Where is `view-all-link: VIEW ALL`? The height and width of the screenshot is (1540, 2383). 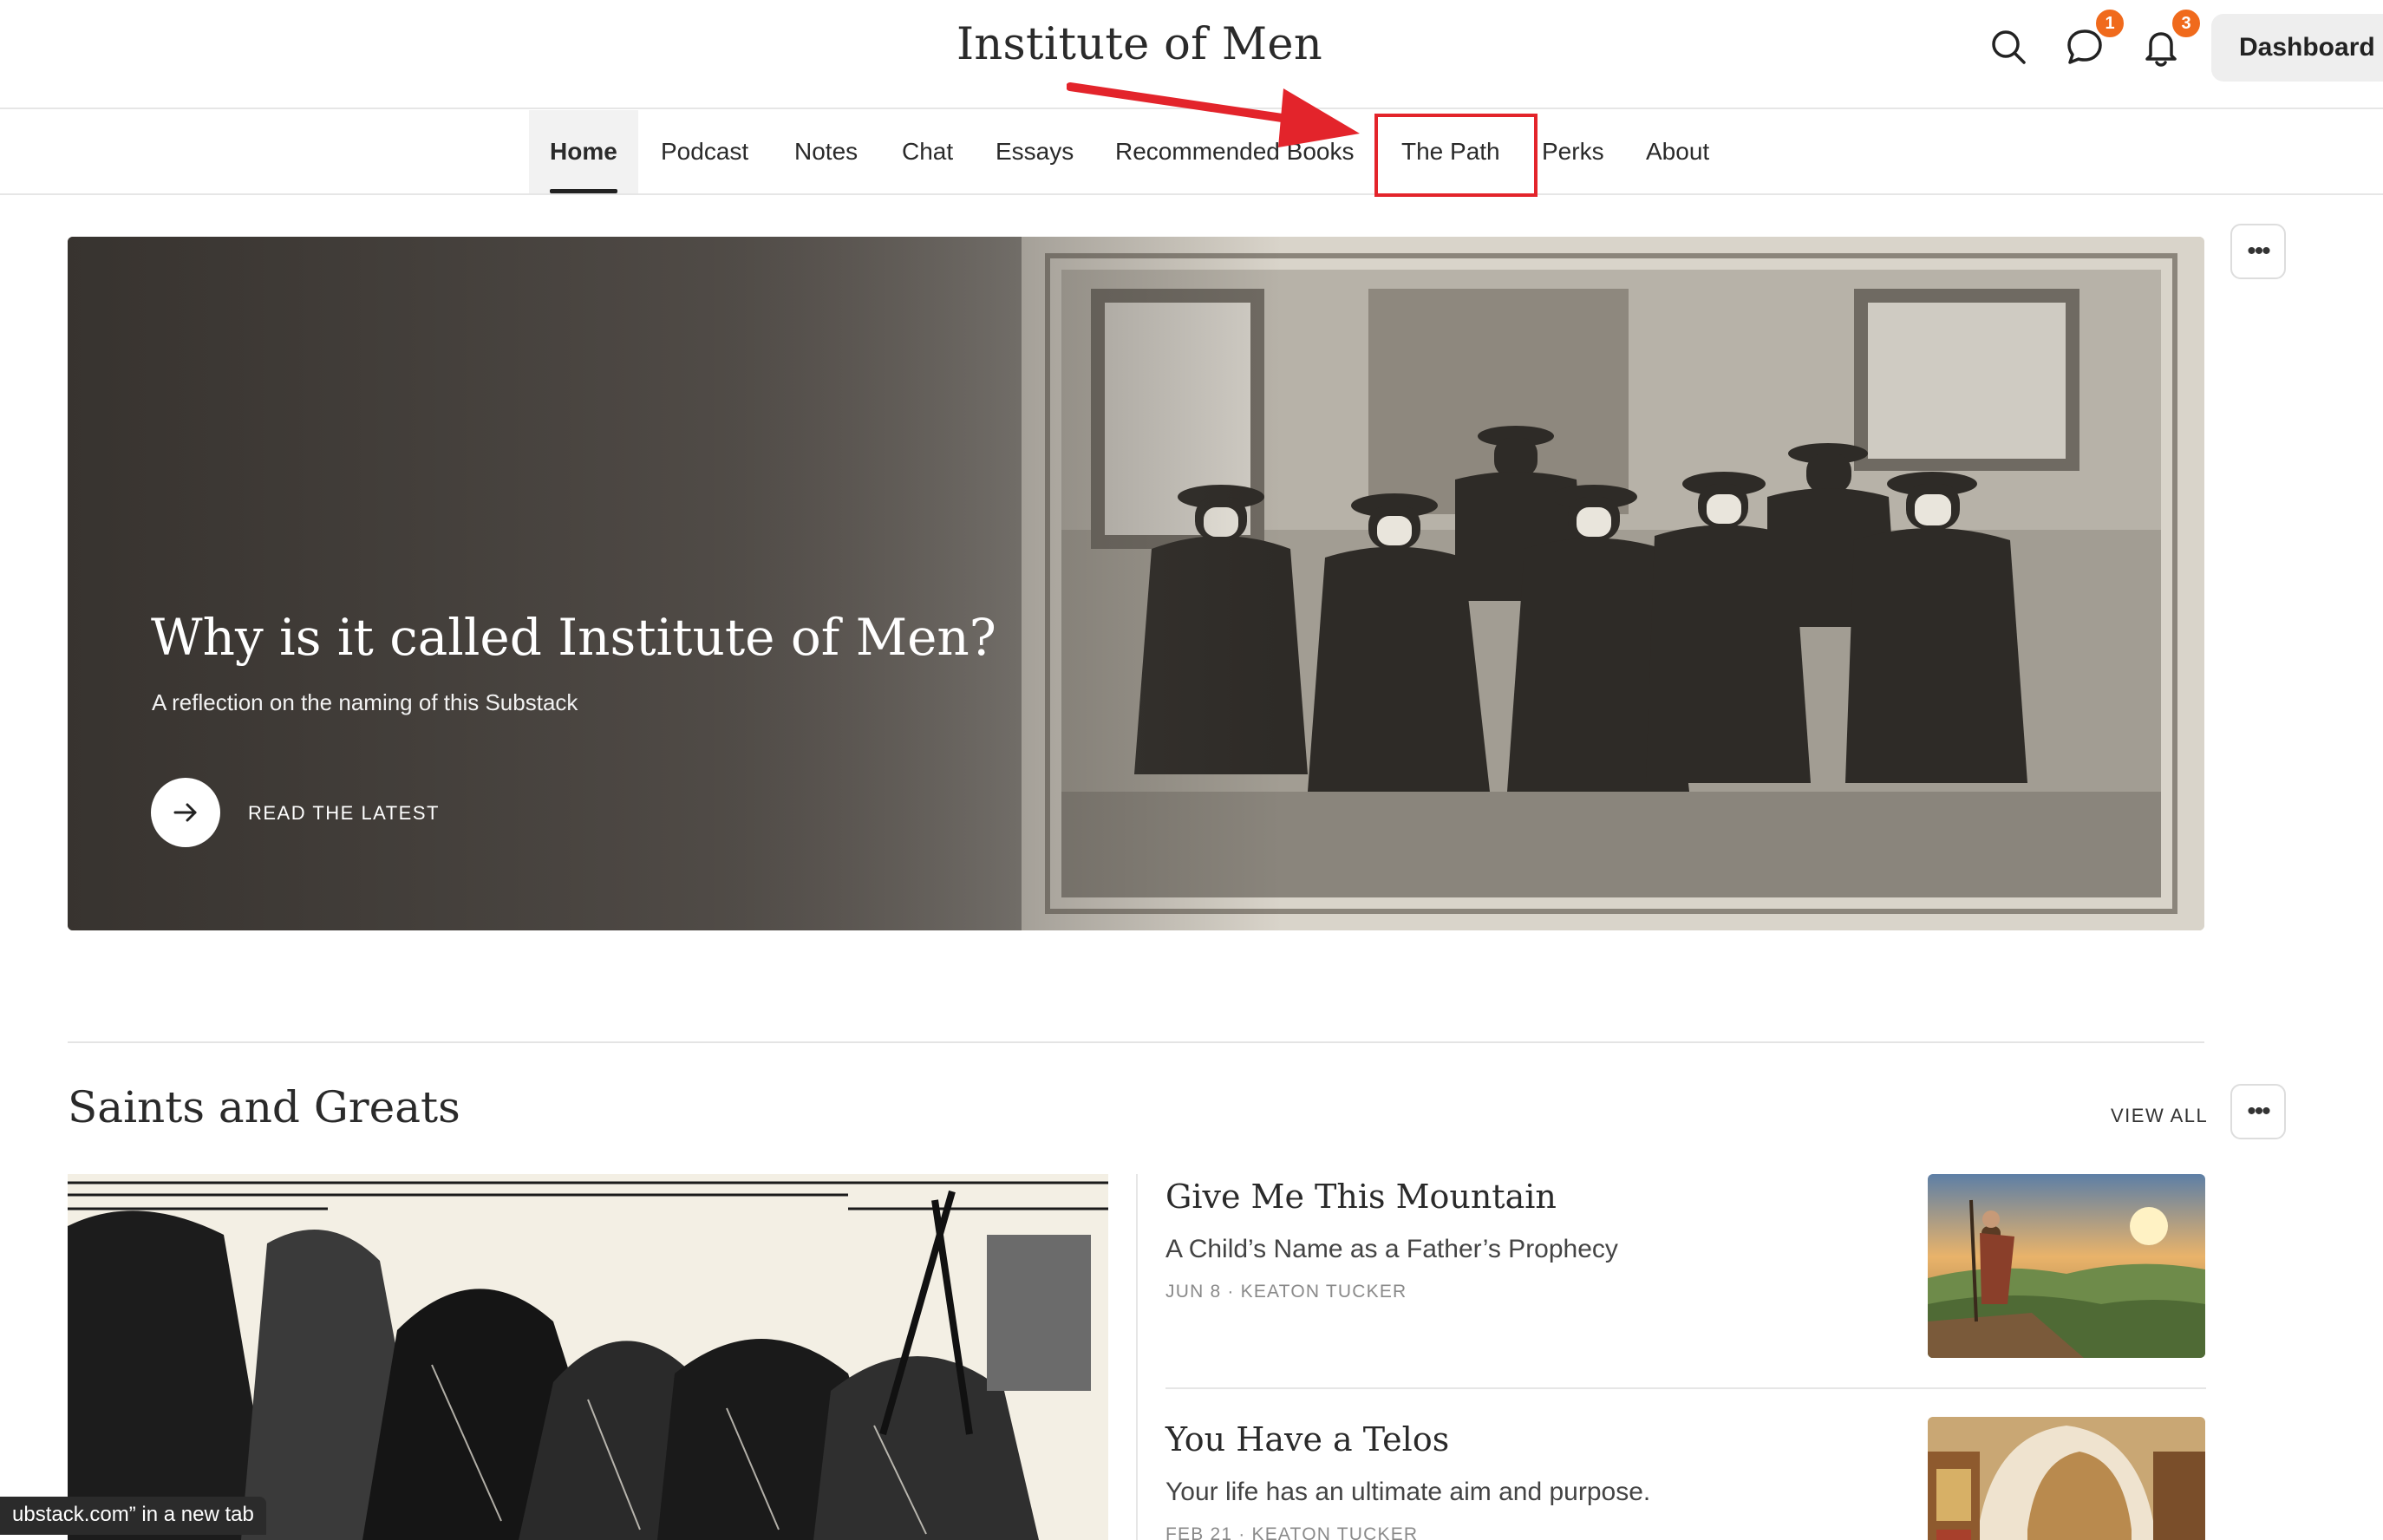
view-all-link: VIEW ALL is located at coordinates (2159, 1116).